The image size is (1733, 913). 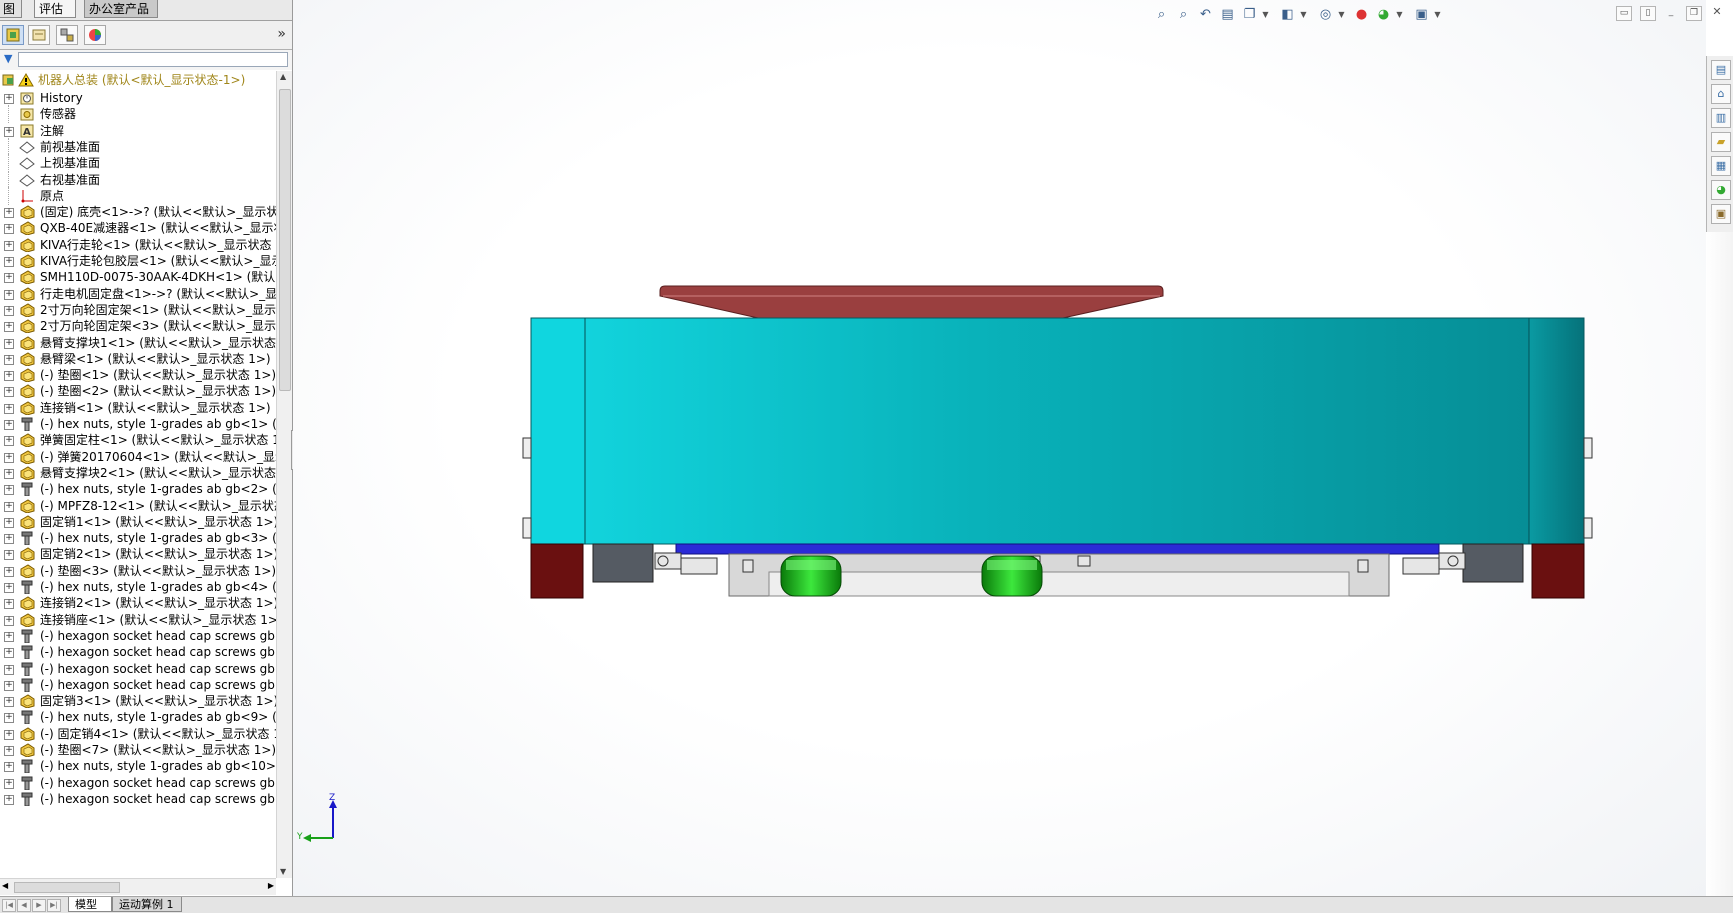 I want to click on tab-view: 图, so click(x=11, y=9).